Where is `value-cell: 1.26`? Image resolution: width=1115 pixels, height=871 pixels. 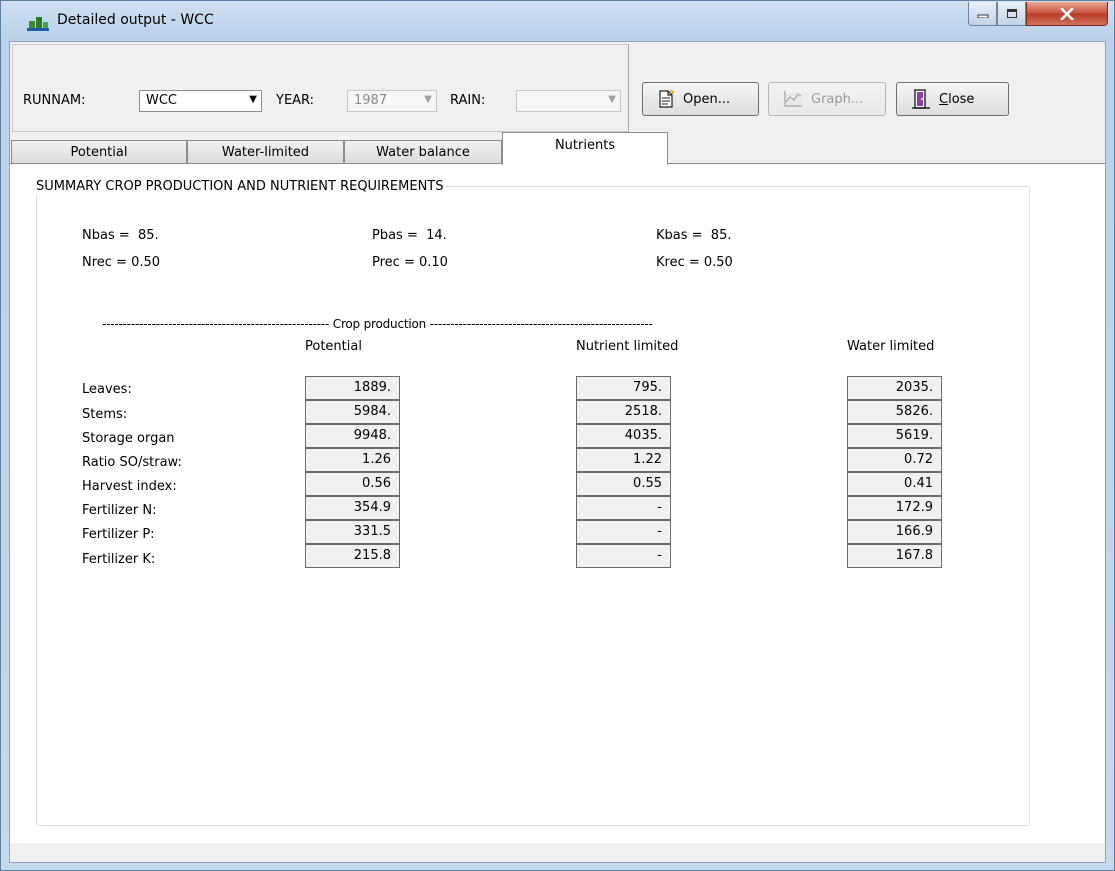 value-cell: 1.26 is located at coordinates (352, 460).